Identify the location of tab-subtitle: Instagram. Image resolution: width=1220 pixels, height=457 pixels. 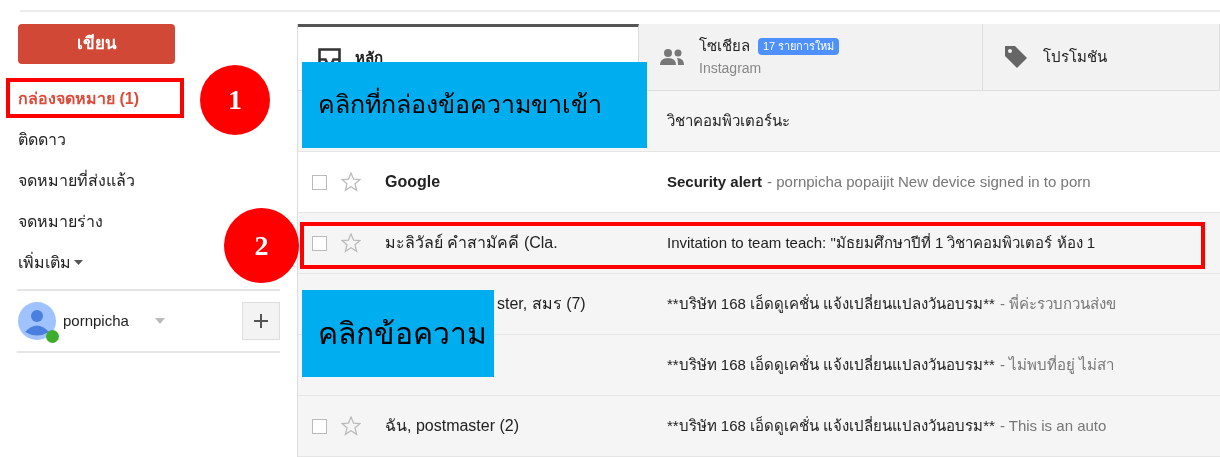
(731, 68).